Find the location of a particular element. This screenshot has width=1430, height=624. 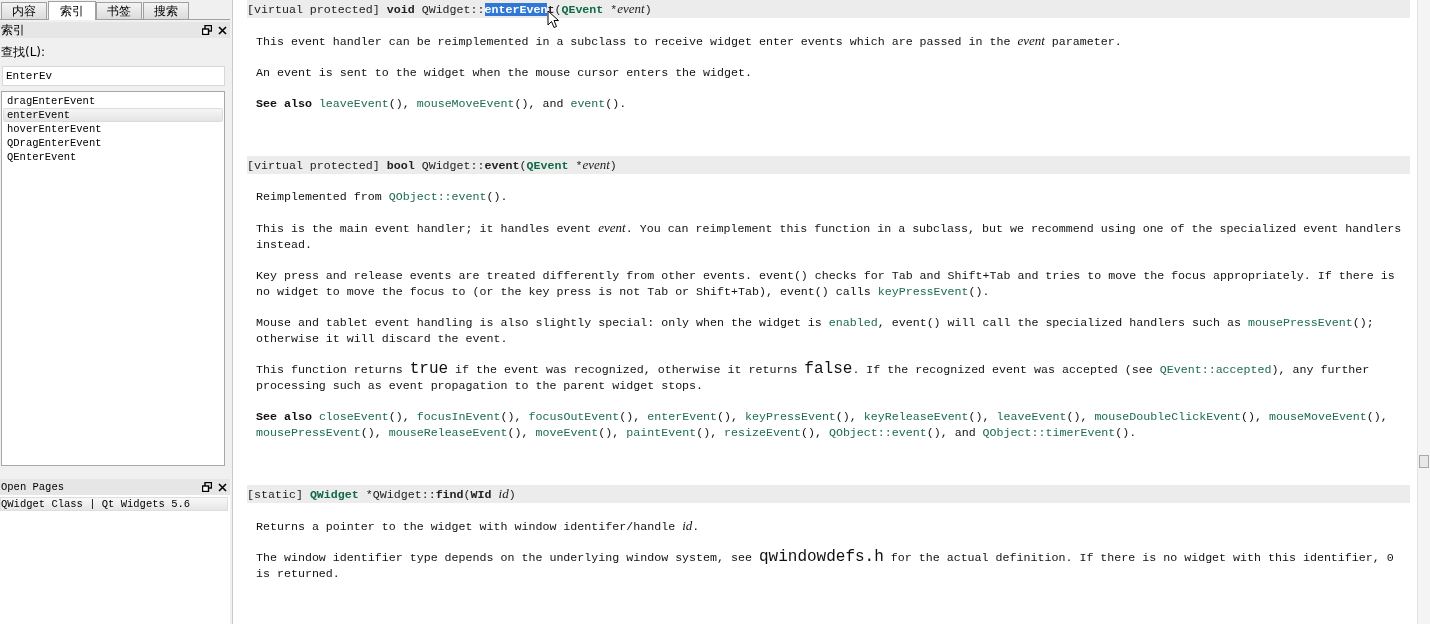

search-label: 查找(L): is located at coordinates (23, 52).